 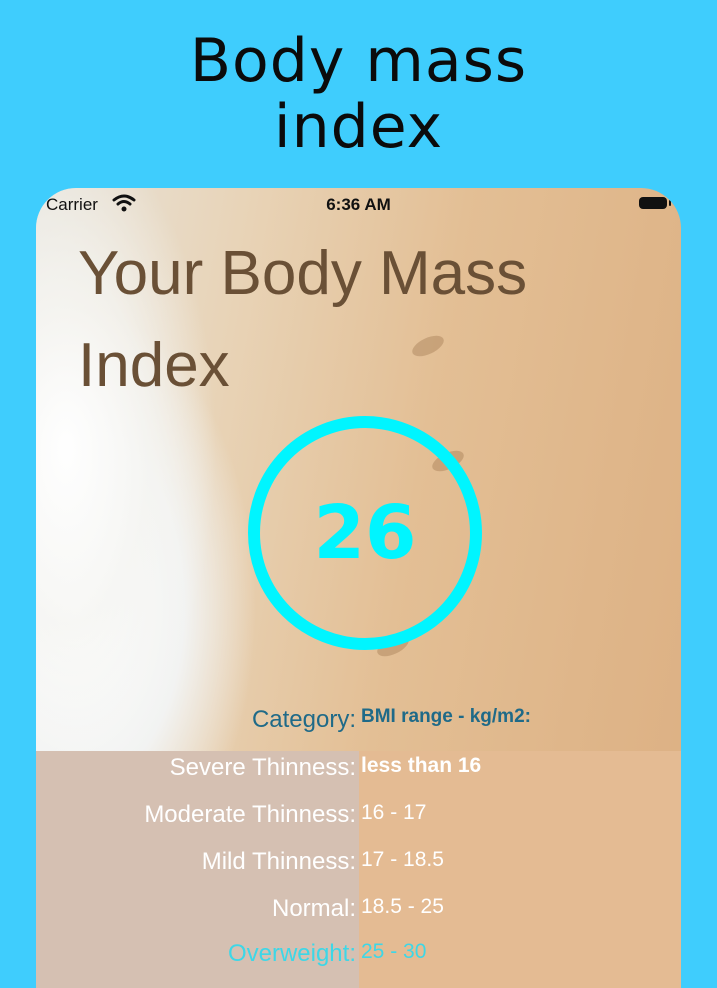 What do you see at coordinates (446, 716) in the screenshot?
I see `table-header-range: BMI range - kg/m2:` at bounding box center [446, 716].